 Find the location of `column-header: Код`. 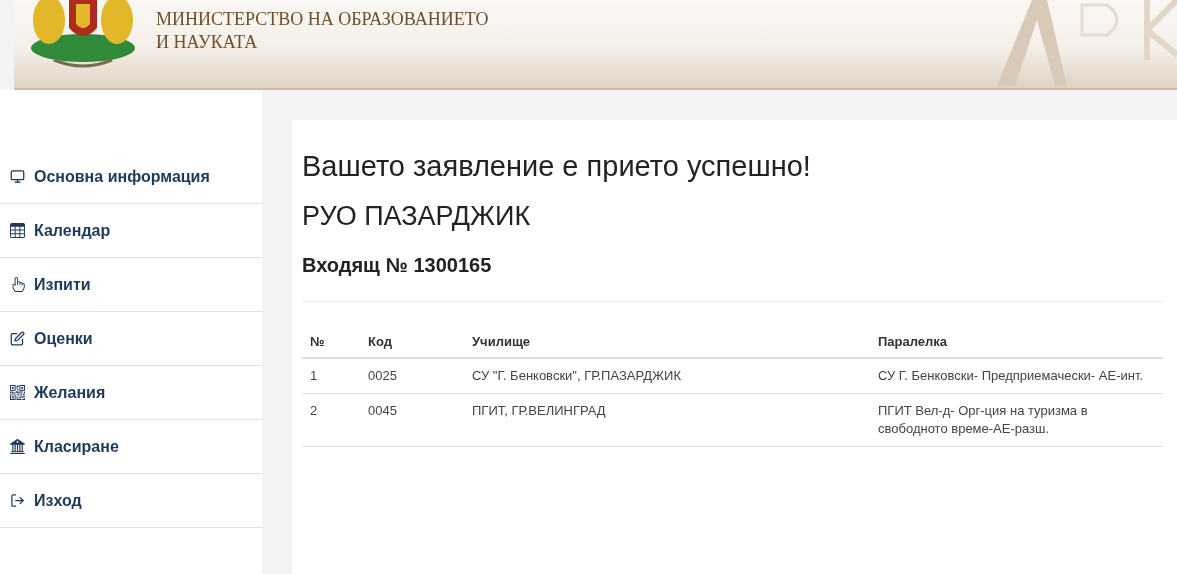

column-header: Код is located at coordinates (412, 342).